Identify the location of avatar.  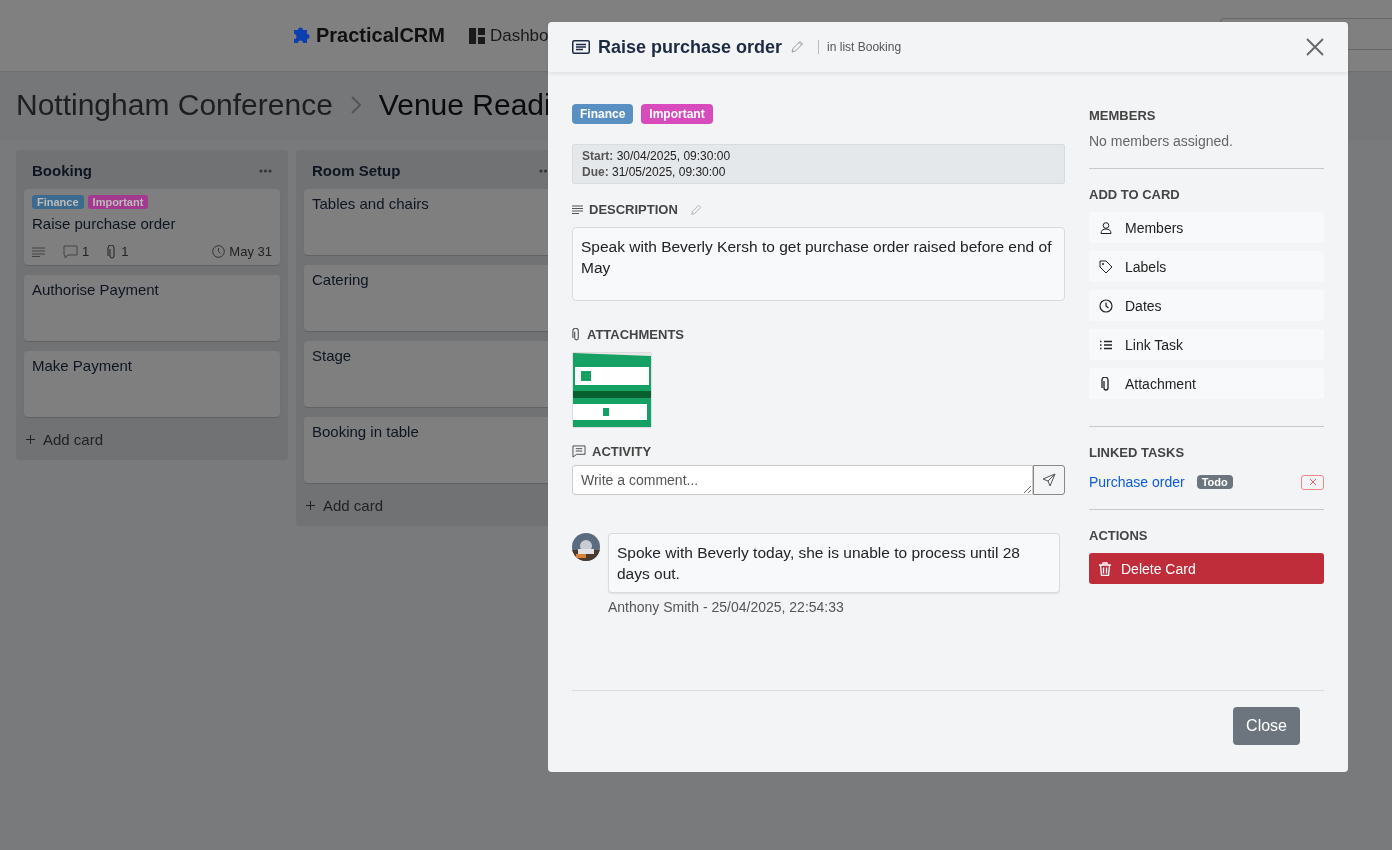
(586, 547).